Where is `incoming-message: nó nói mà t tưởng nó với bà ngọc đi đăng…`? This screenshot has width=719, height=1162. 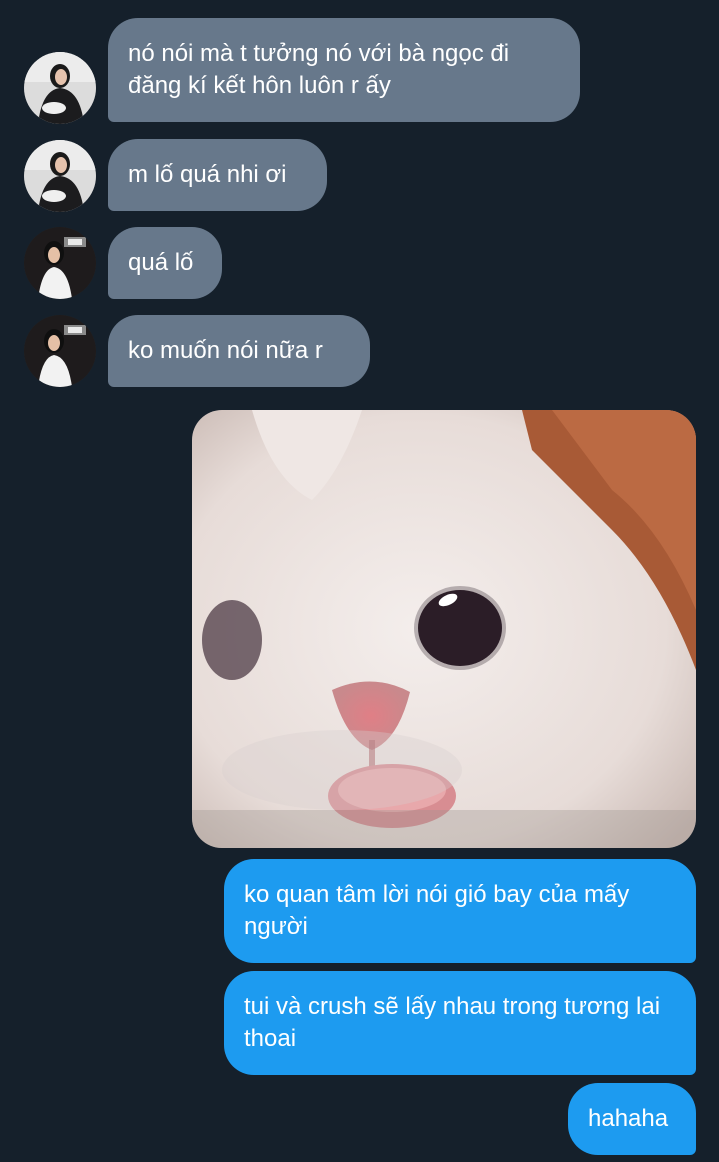 incoming-message: nó nói mà t tưởng nó với bà ngọc đi đăng… is located at coordinates (344, 70).